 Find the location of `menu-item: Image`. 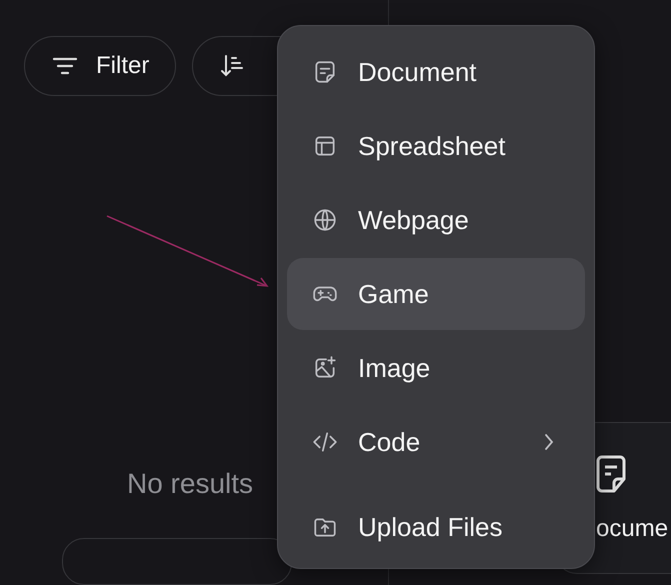

menu-item: Image is located at coordinates (436, 368).